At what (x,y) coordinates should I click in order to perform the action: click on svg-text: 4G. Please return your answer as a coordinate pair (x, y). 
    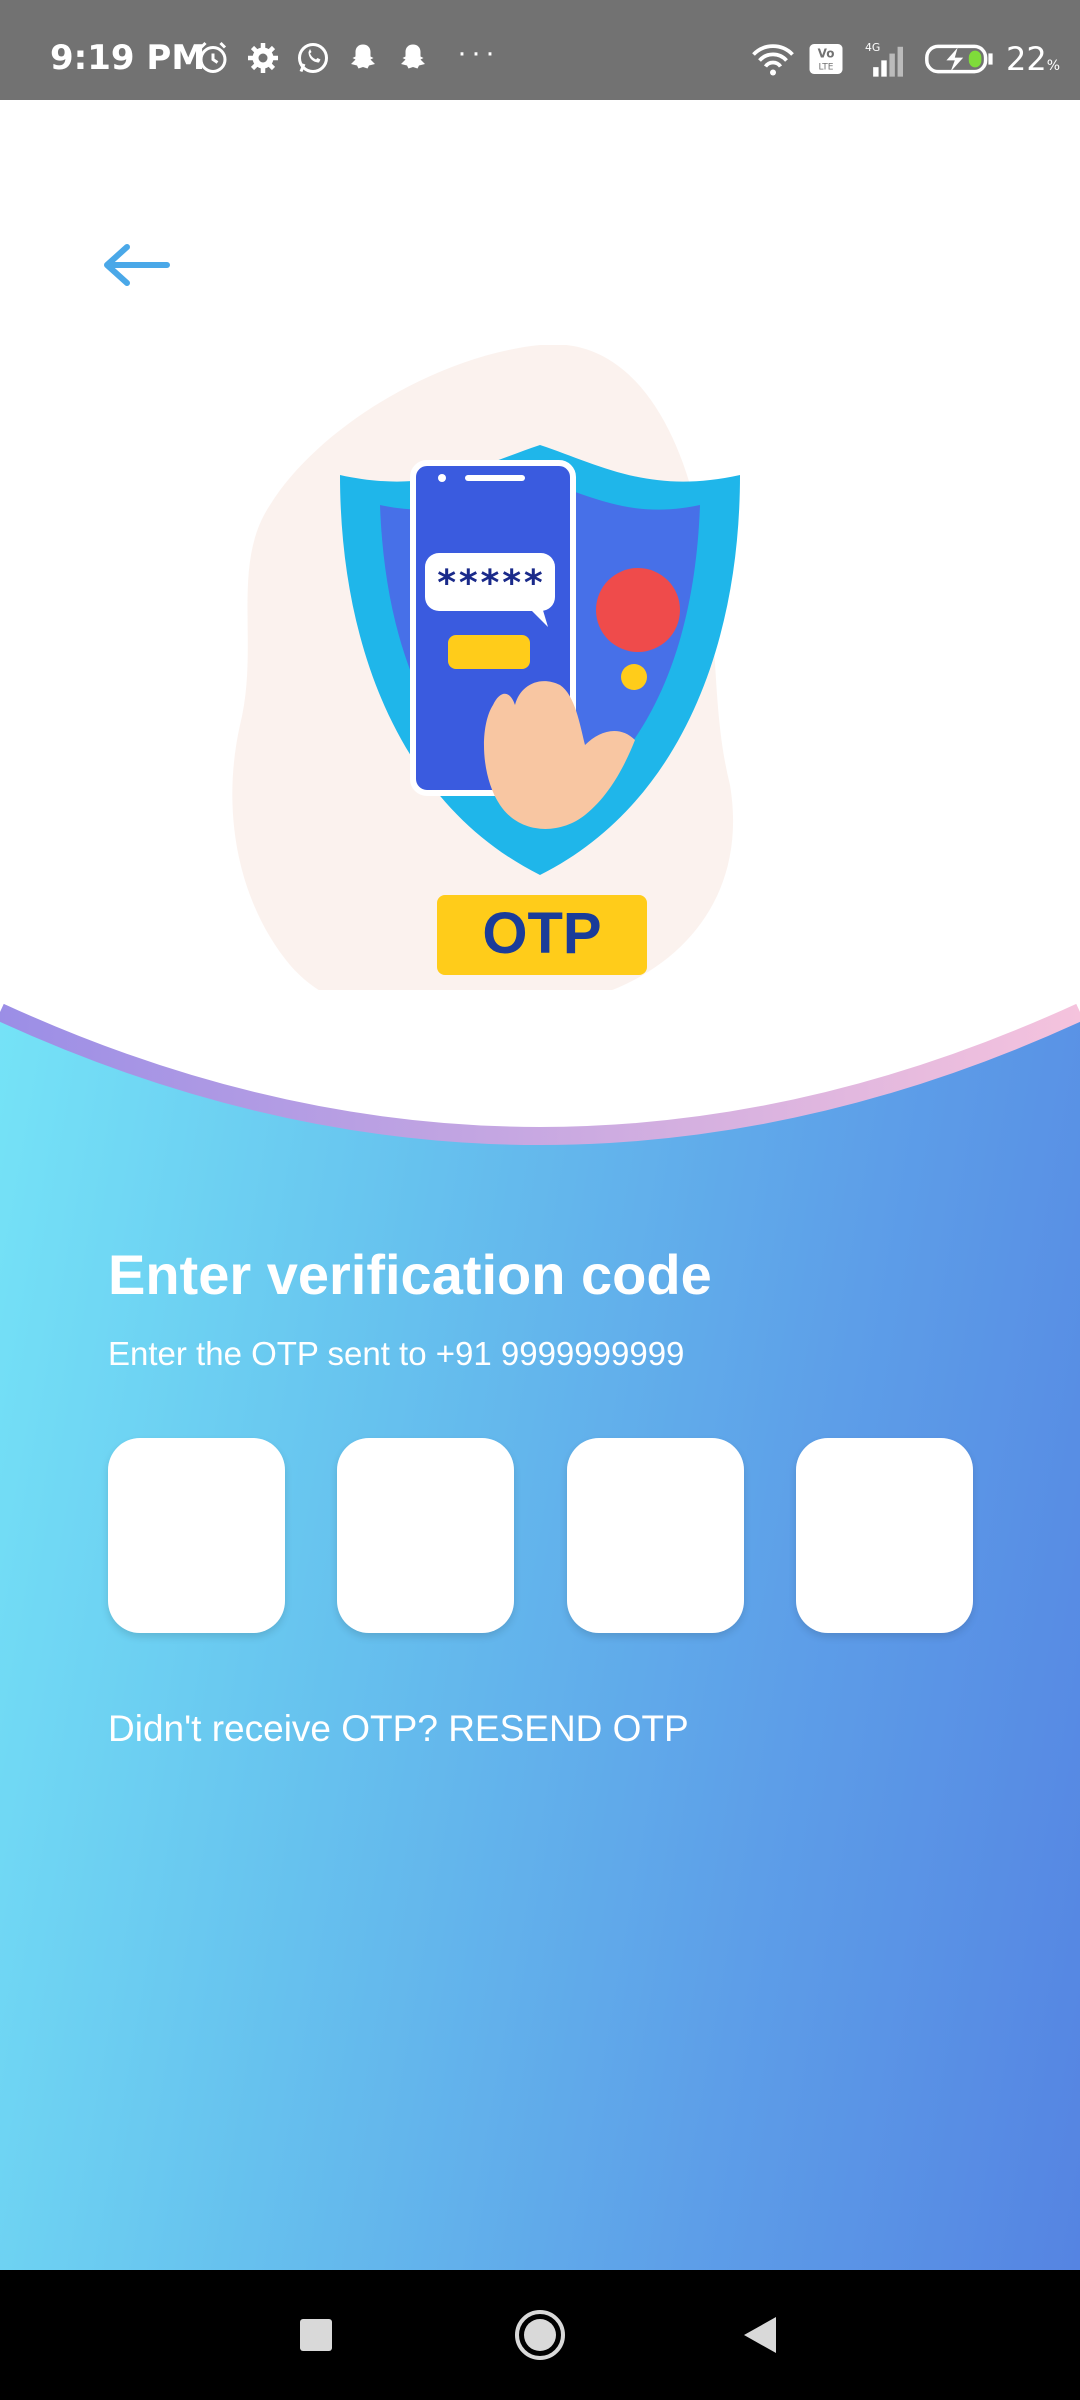
    Looking at the image, I should click on (872, 47).